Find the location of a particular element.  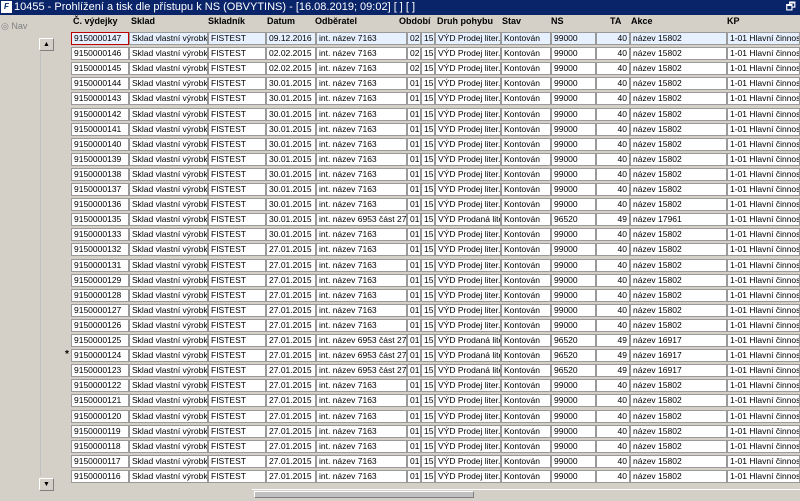

table-cell: 9150000138 is located at coordinates (100, 174).